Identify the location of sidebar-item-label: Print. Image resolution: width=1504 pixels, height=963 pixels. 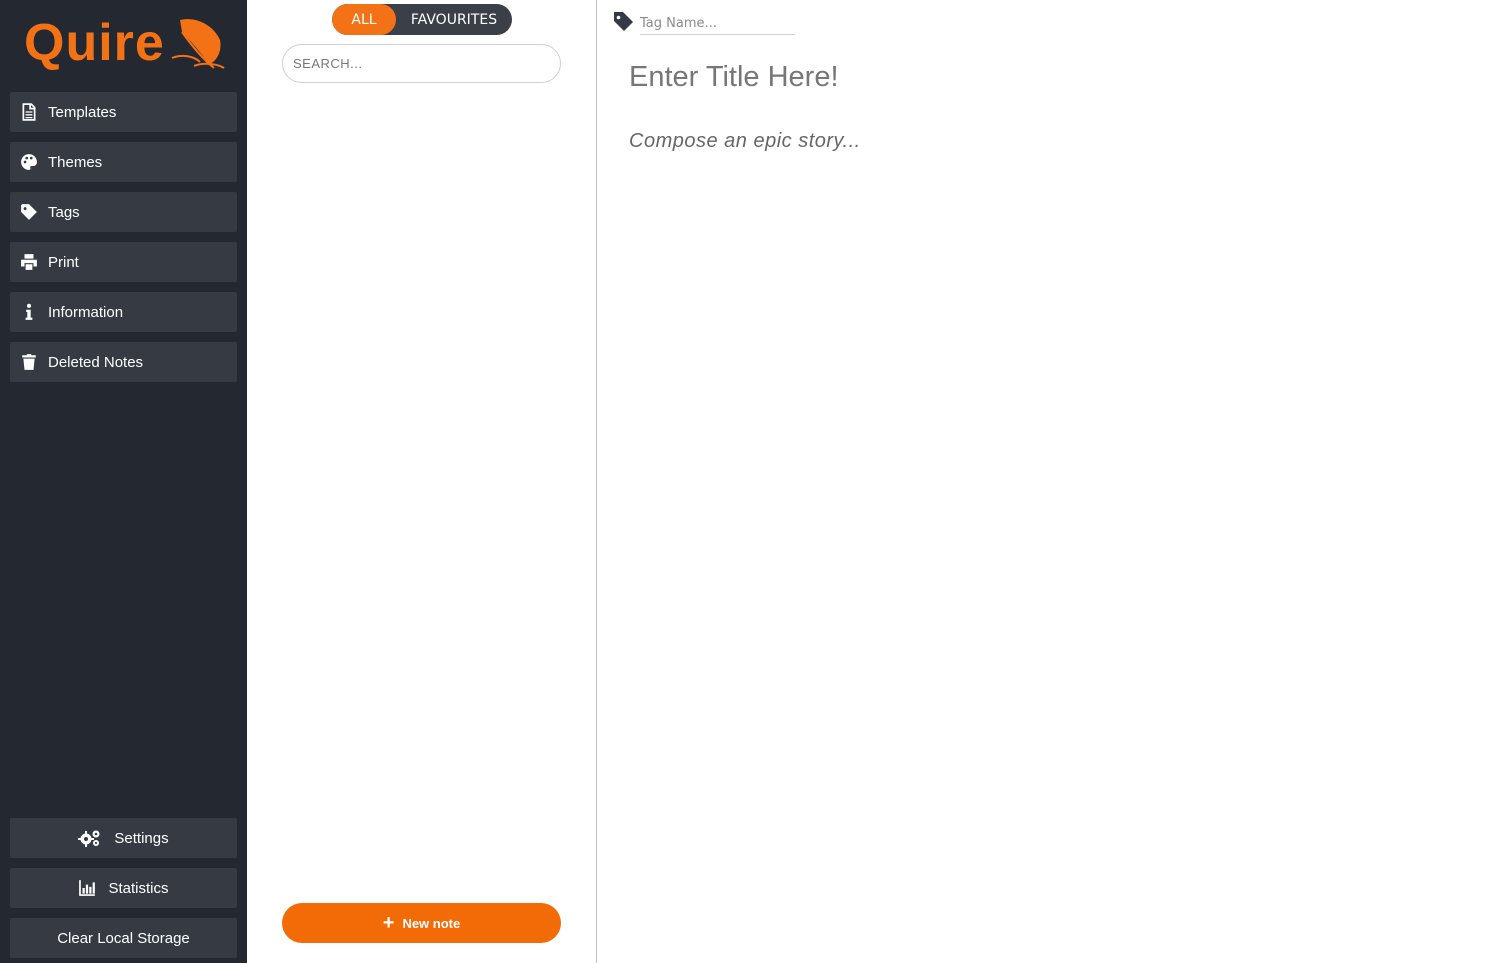
(63, 262).